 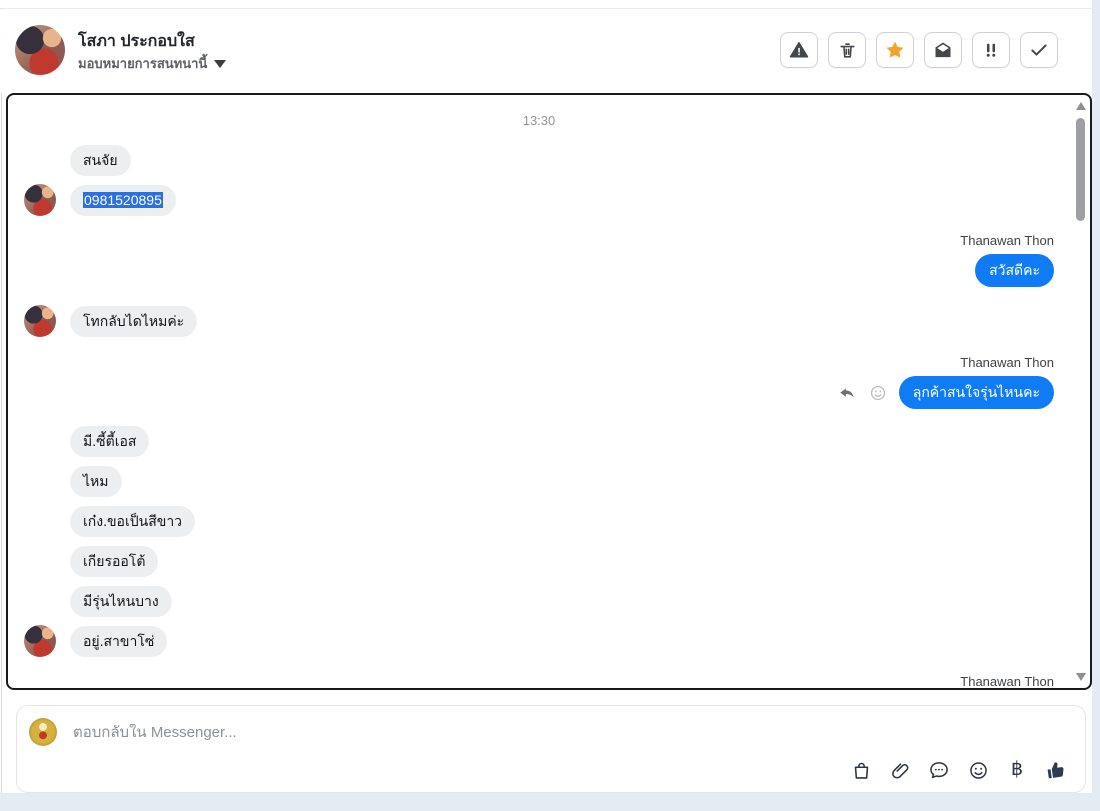 I want to click on mark-done-button, so click(x=1039, y=50).